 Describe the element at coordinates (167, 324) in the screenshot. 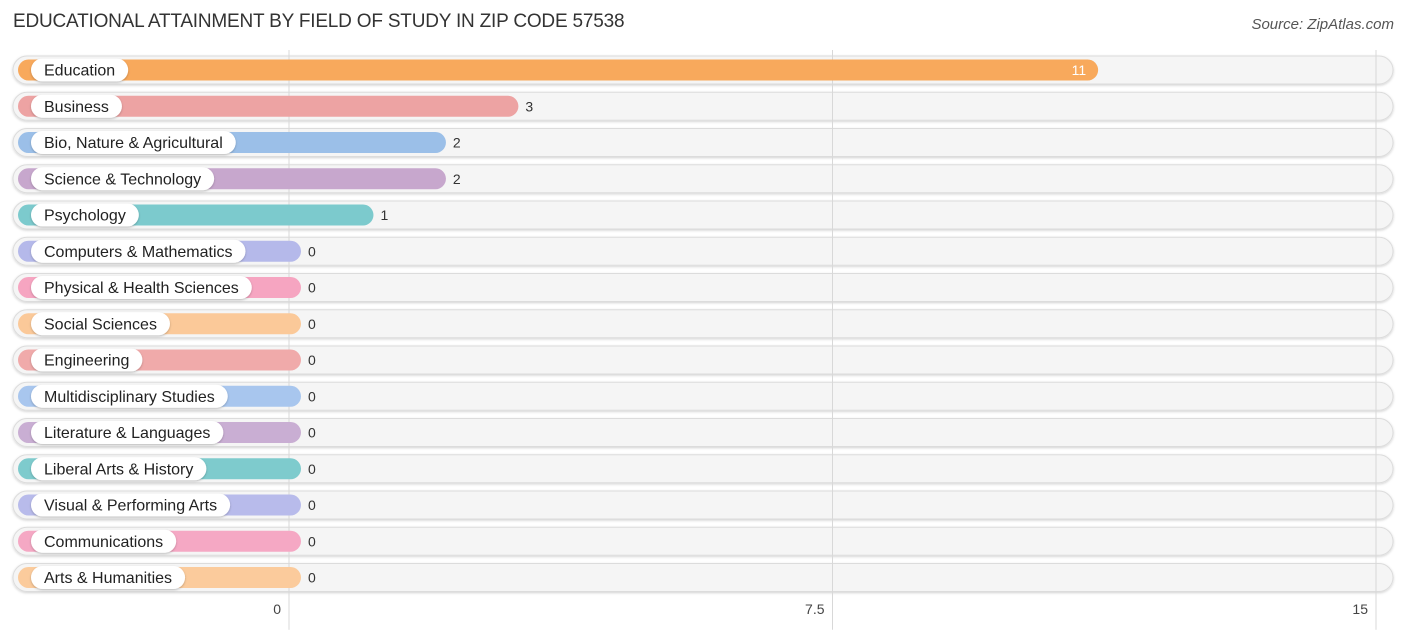

I see `bar-row: Social Sciences 0` at that location.